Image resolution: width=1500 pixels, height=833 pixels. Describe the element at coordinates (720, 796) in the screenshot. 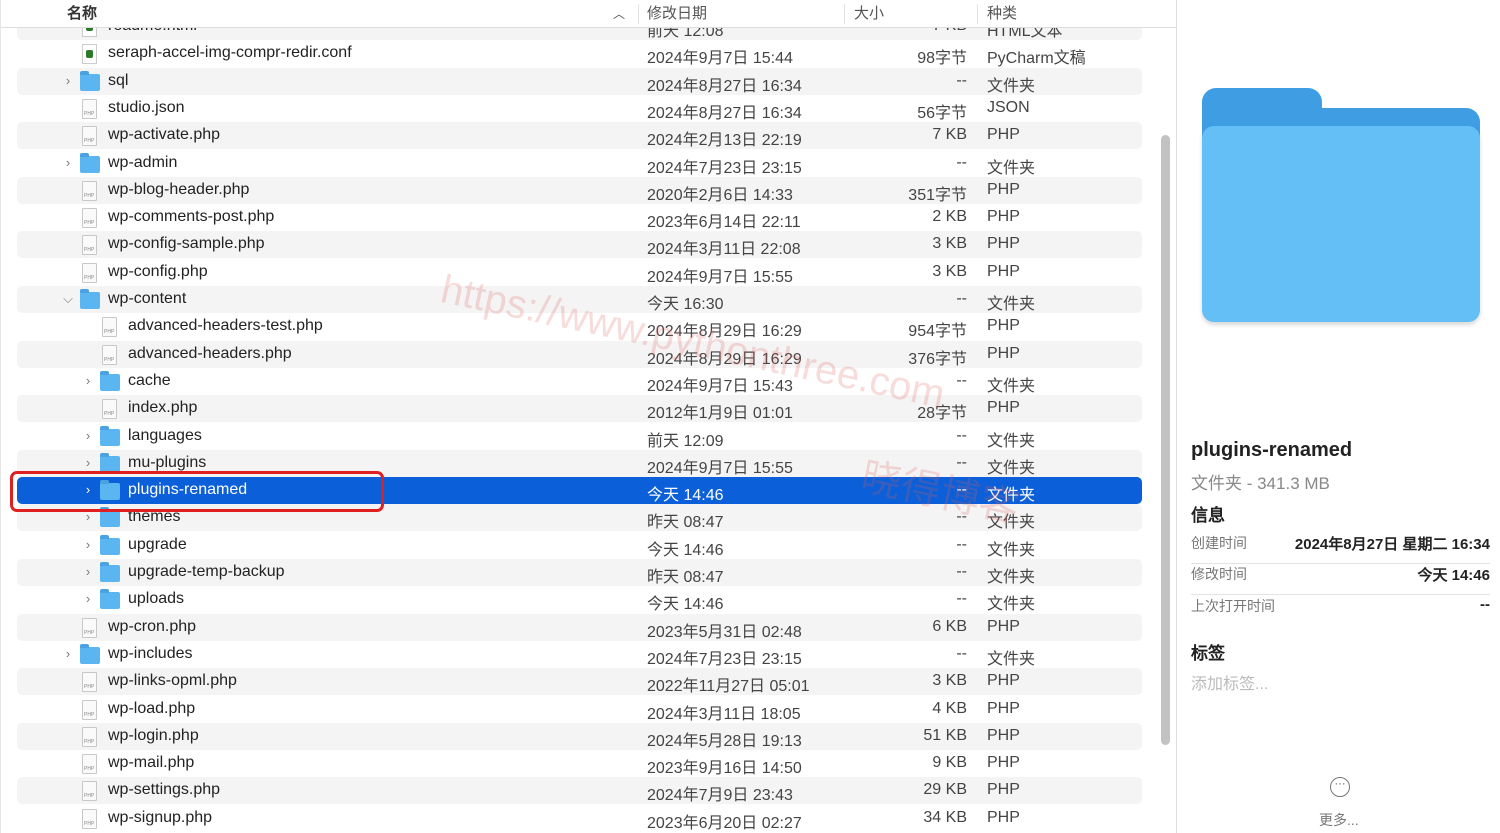

I see `file-date: 2024年7月9日 23:43` at that location.